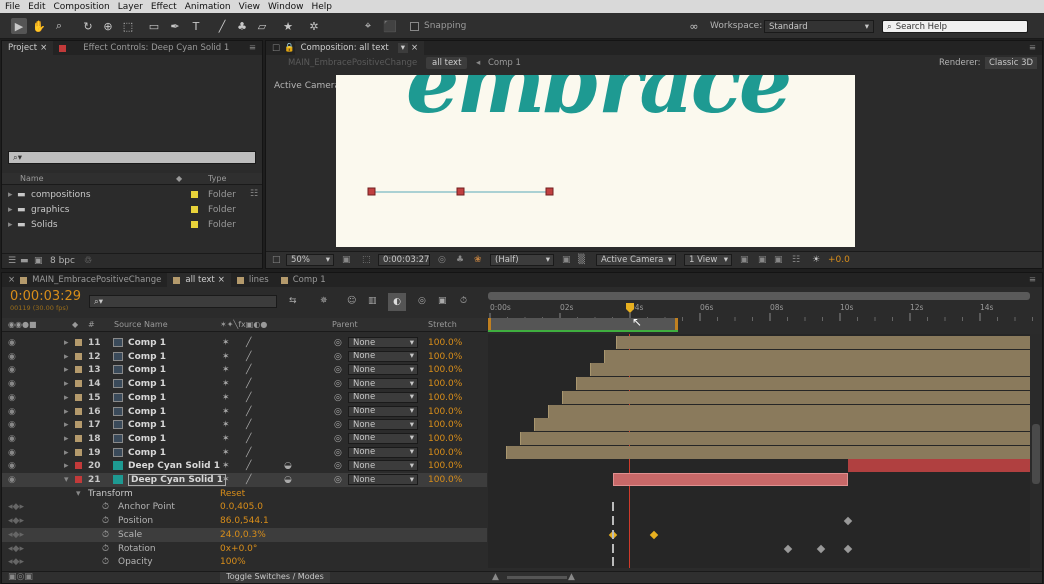 The image size is (1044, 584). Describe the element at coordinates (463, 301) in the screenshot. I see `live-update-icon: ⏱` at that location.